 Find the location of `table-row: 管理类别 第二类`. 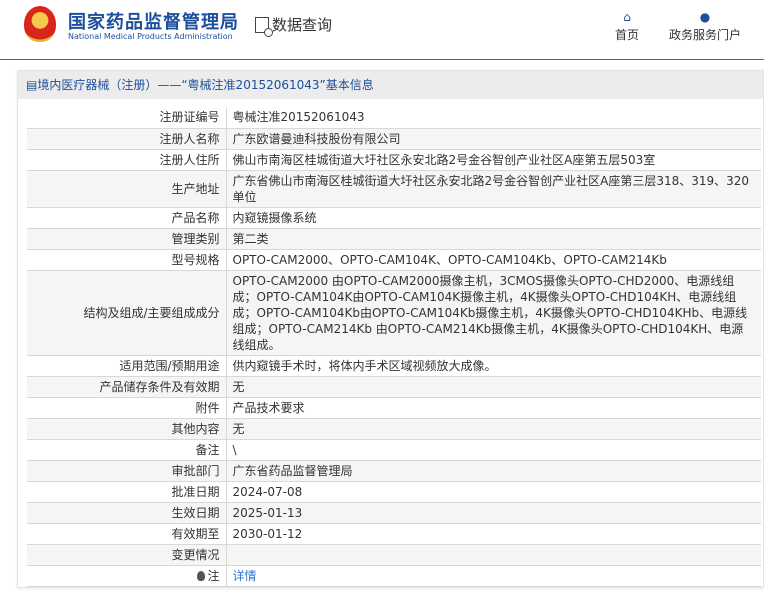

table-row: 管理类别 第二类 is located at coordinates (394, 239).